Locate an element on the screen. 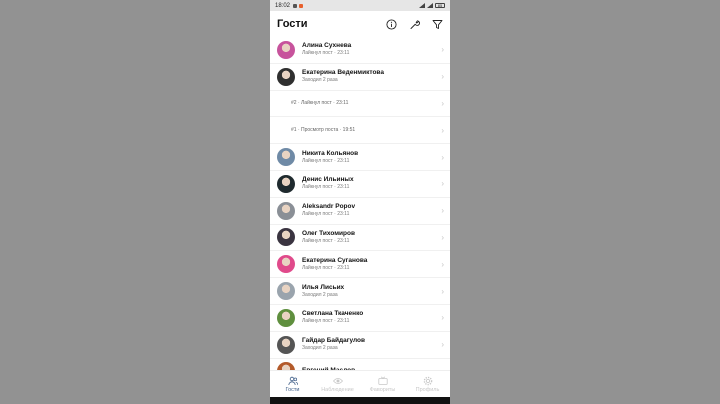 Image resolution: width=720 pixels, height=404 pixels. guest-row: Екатерина Суганова Лайкнул пост · 23:11 › is located at coordinates (360, 265).